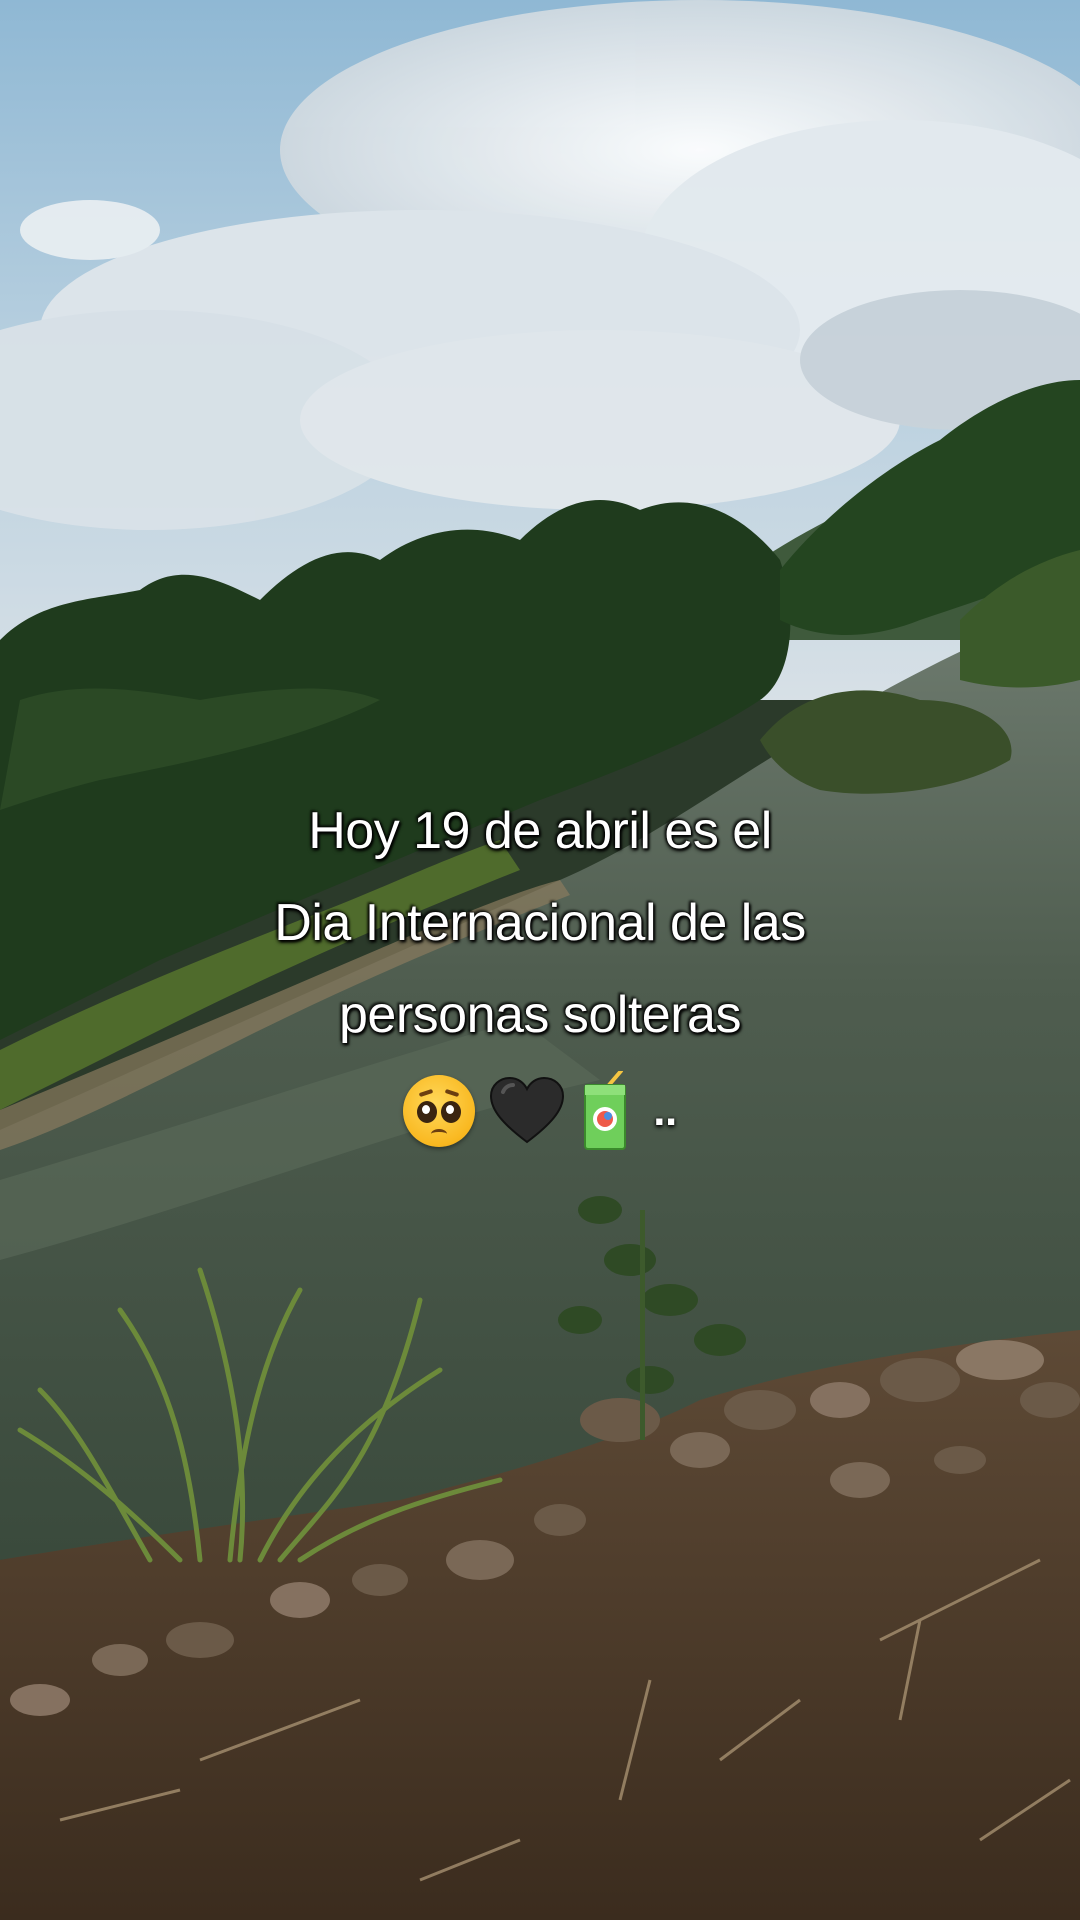 Image resolution: width=1080 pixels, height=1920 pixels. What do you see at coordinates (540, 923) in the screenshot?
I see `caption-line-2: Dia Internacional de las` at bounding box center [540, 923].